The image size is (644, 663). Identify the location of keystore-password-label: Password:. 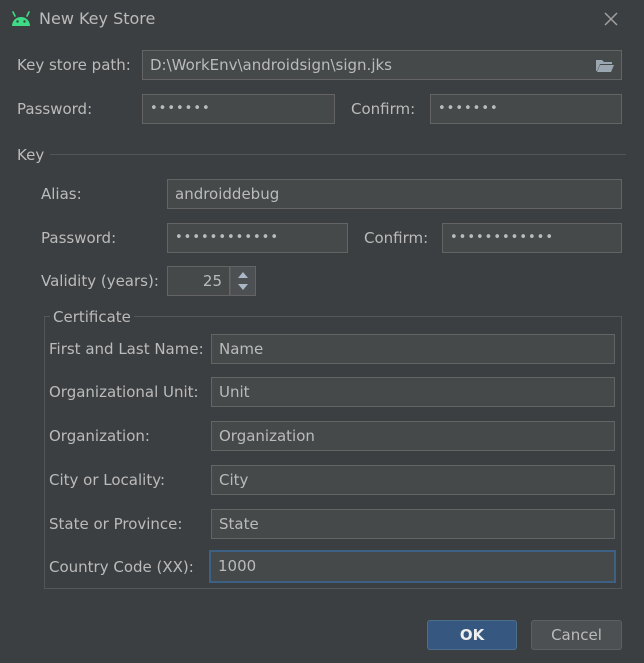
(55, 109).